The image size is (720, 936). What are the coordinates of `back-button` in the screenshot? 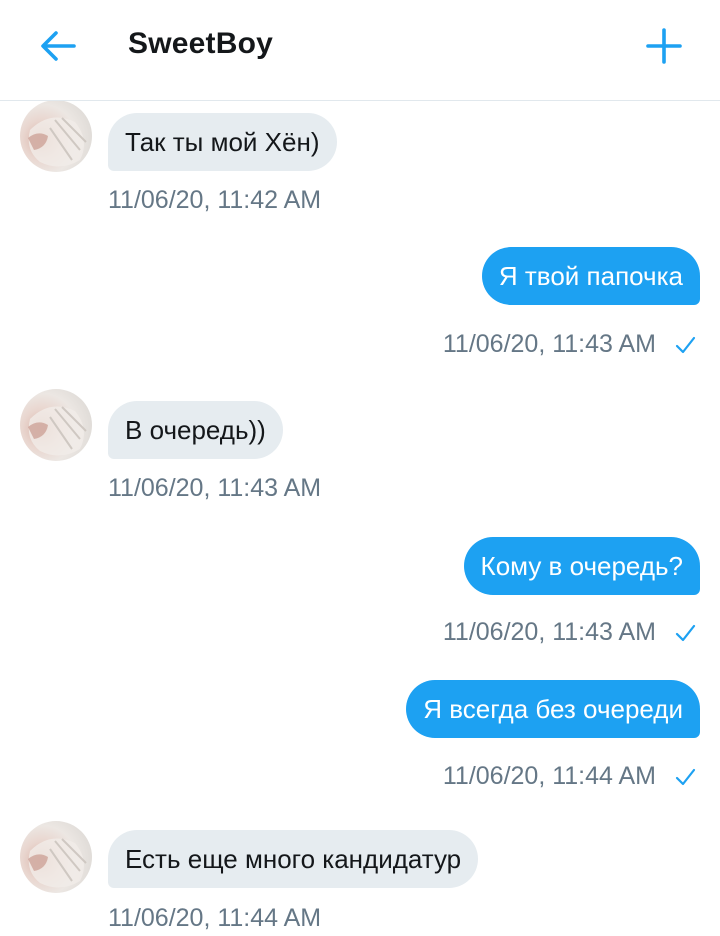 It's located at (58, 46).